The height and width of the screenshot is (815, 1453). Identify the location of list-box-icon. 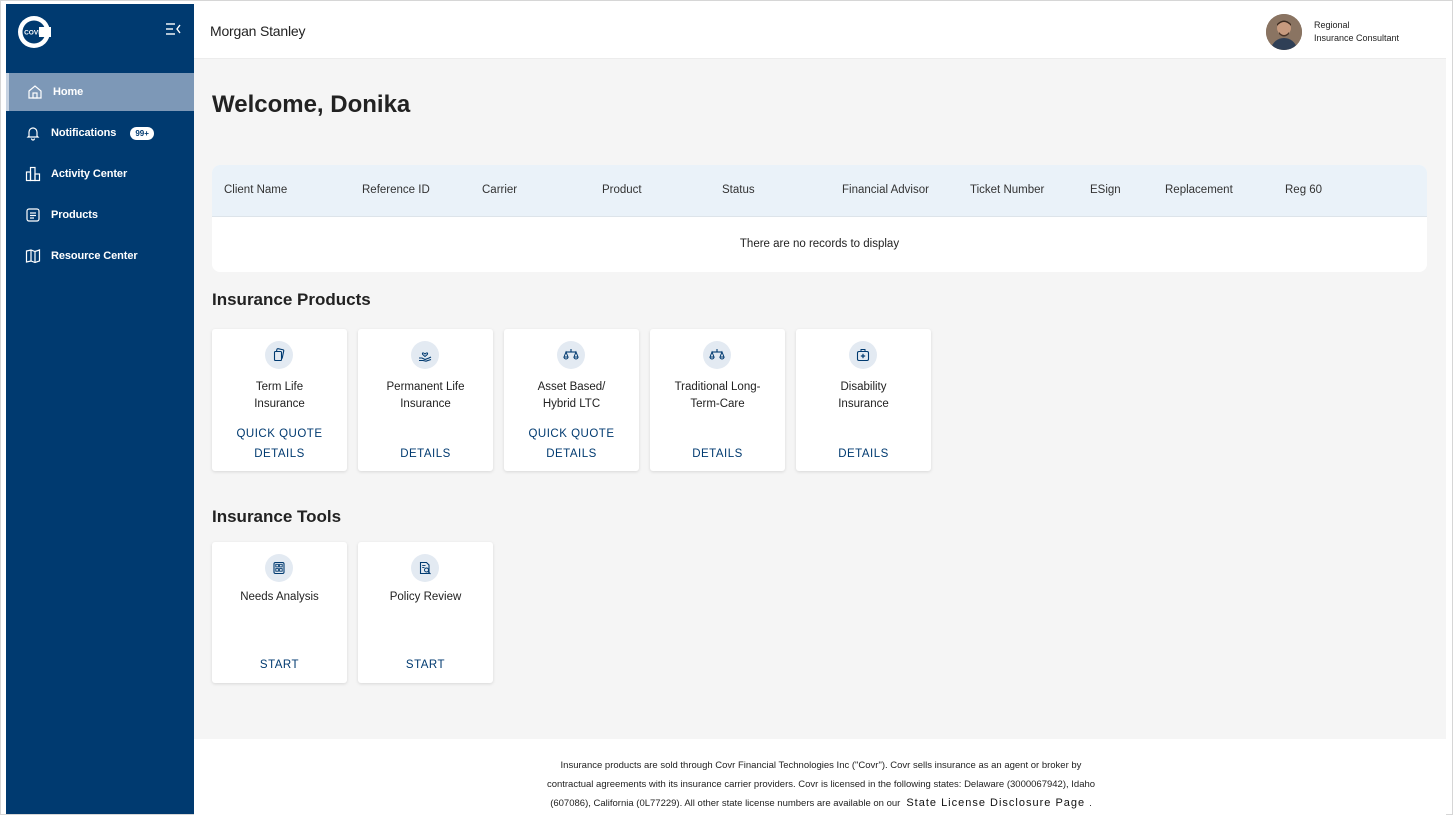
(32, 215).